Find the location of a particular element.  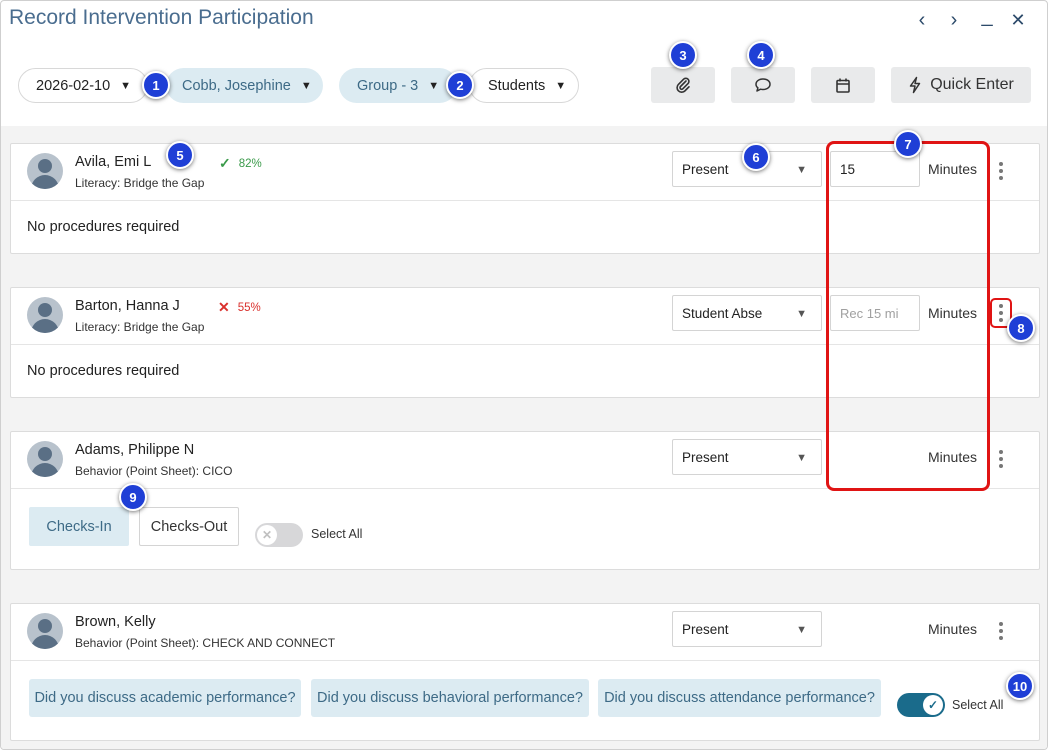

close-icon: ✕ is located at coordinates (1018, 20).